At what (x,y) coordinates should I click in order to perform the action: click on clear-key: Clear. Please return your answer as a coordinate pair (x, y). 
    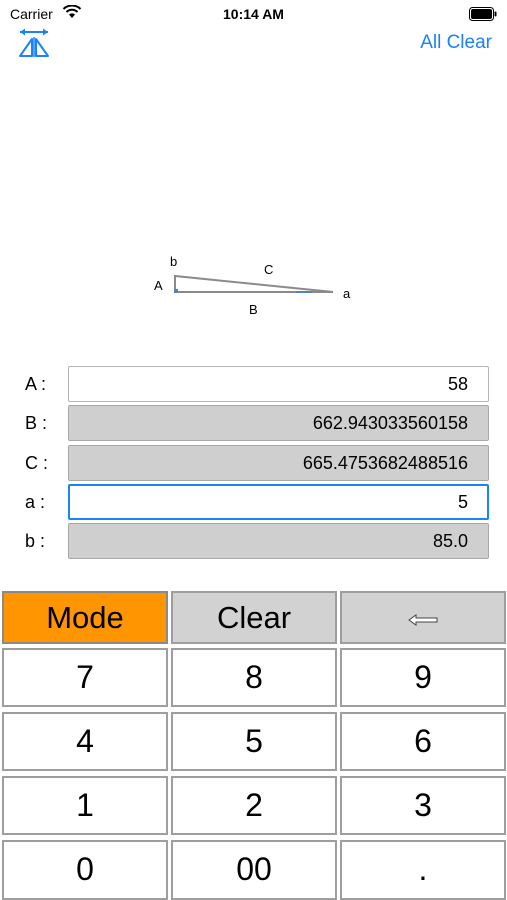
    Looking at the image, I should click on (254, 617).